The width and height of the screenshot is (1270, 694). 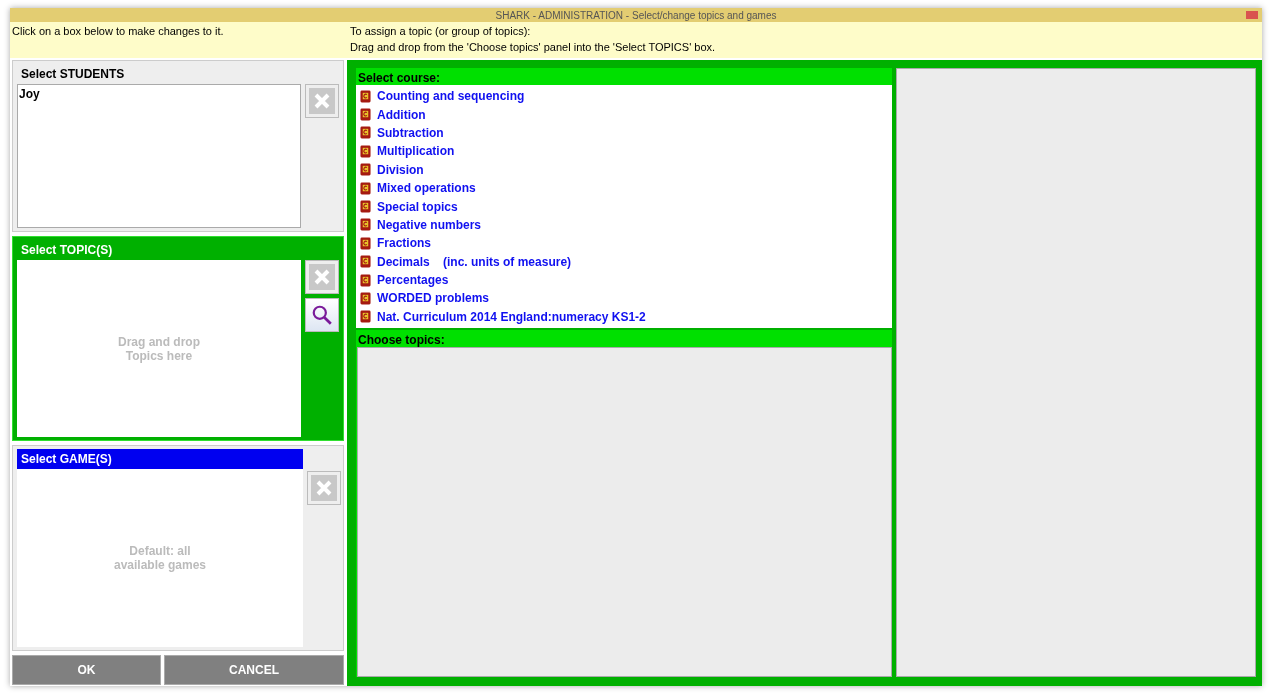 I want to click on drop-placeholder: Default: all available games, so click(x=160, y=558).